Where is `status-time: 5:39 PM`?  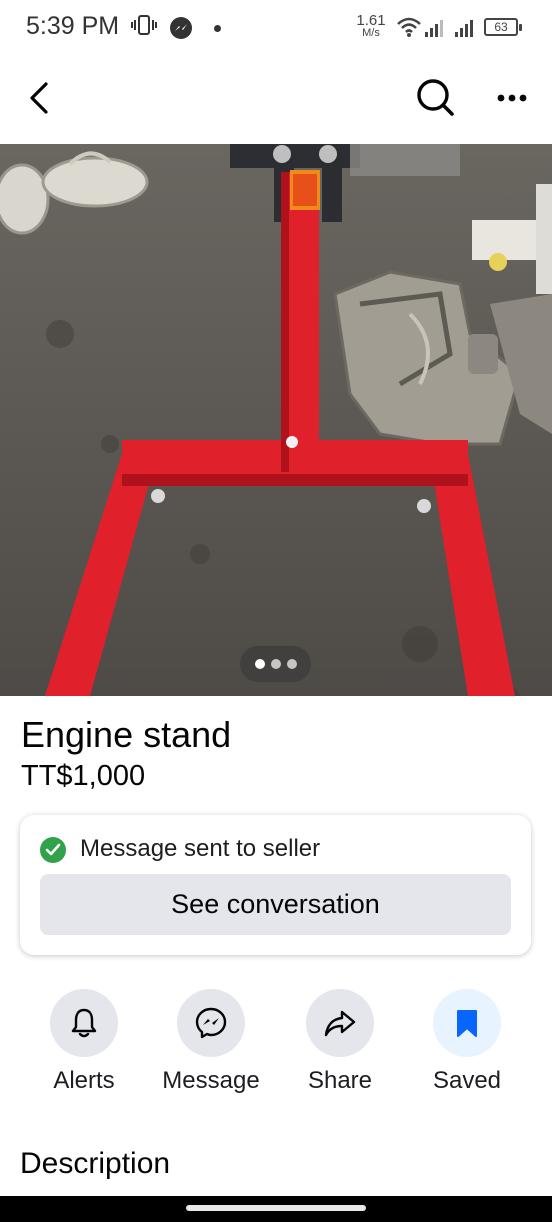 status-time: 5:39 PM is located at coordinates (73, 26).